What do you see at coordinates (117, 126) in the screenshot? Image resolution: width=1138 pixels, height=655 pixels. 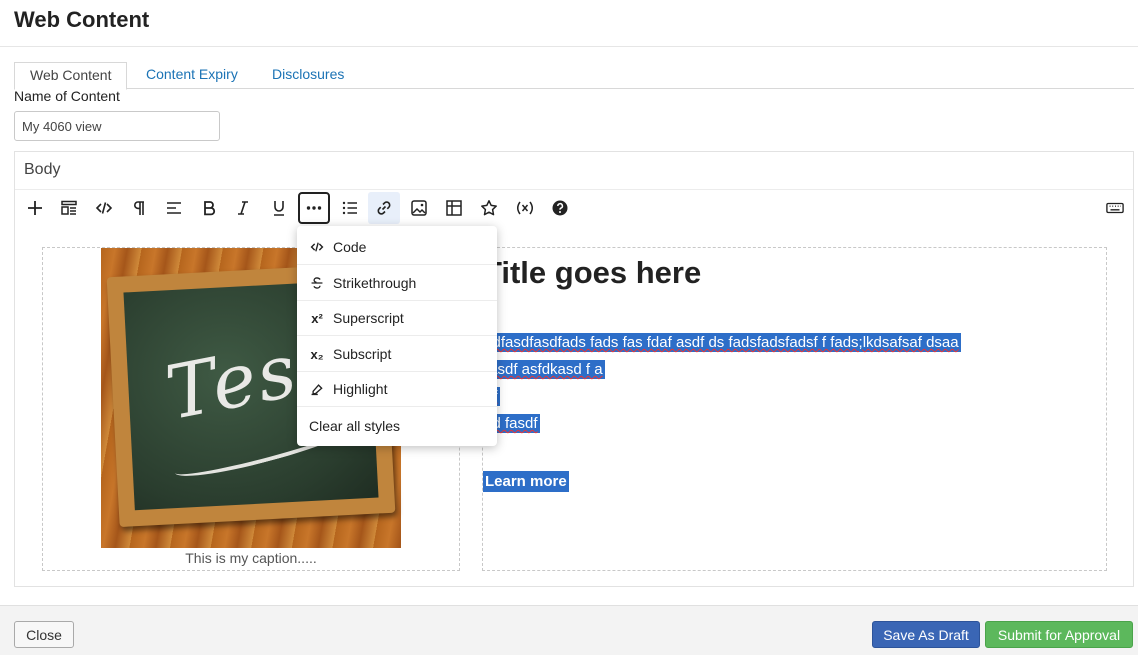 I see `name-of-content-input` at bounding box center [117, 126].